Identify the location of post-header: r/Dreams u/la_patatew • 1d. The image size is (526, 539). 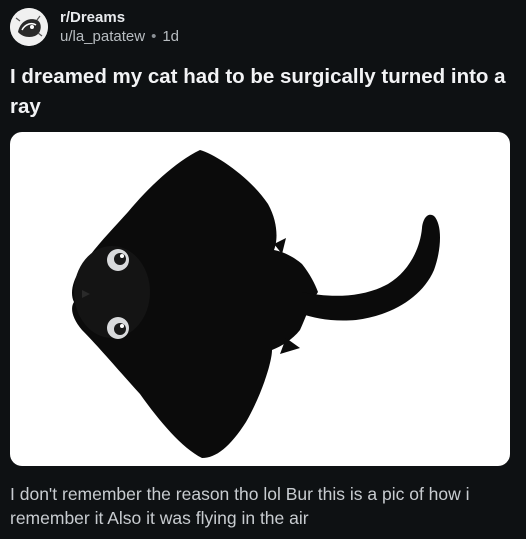
(94, 27).